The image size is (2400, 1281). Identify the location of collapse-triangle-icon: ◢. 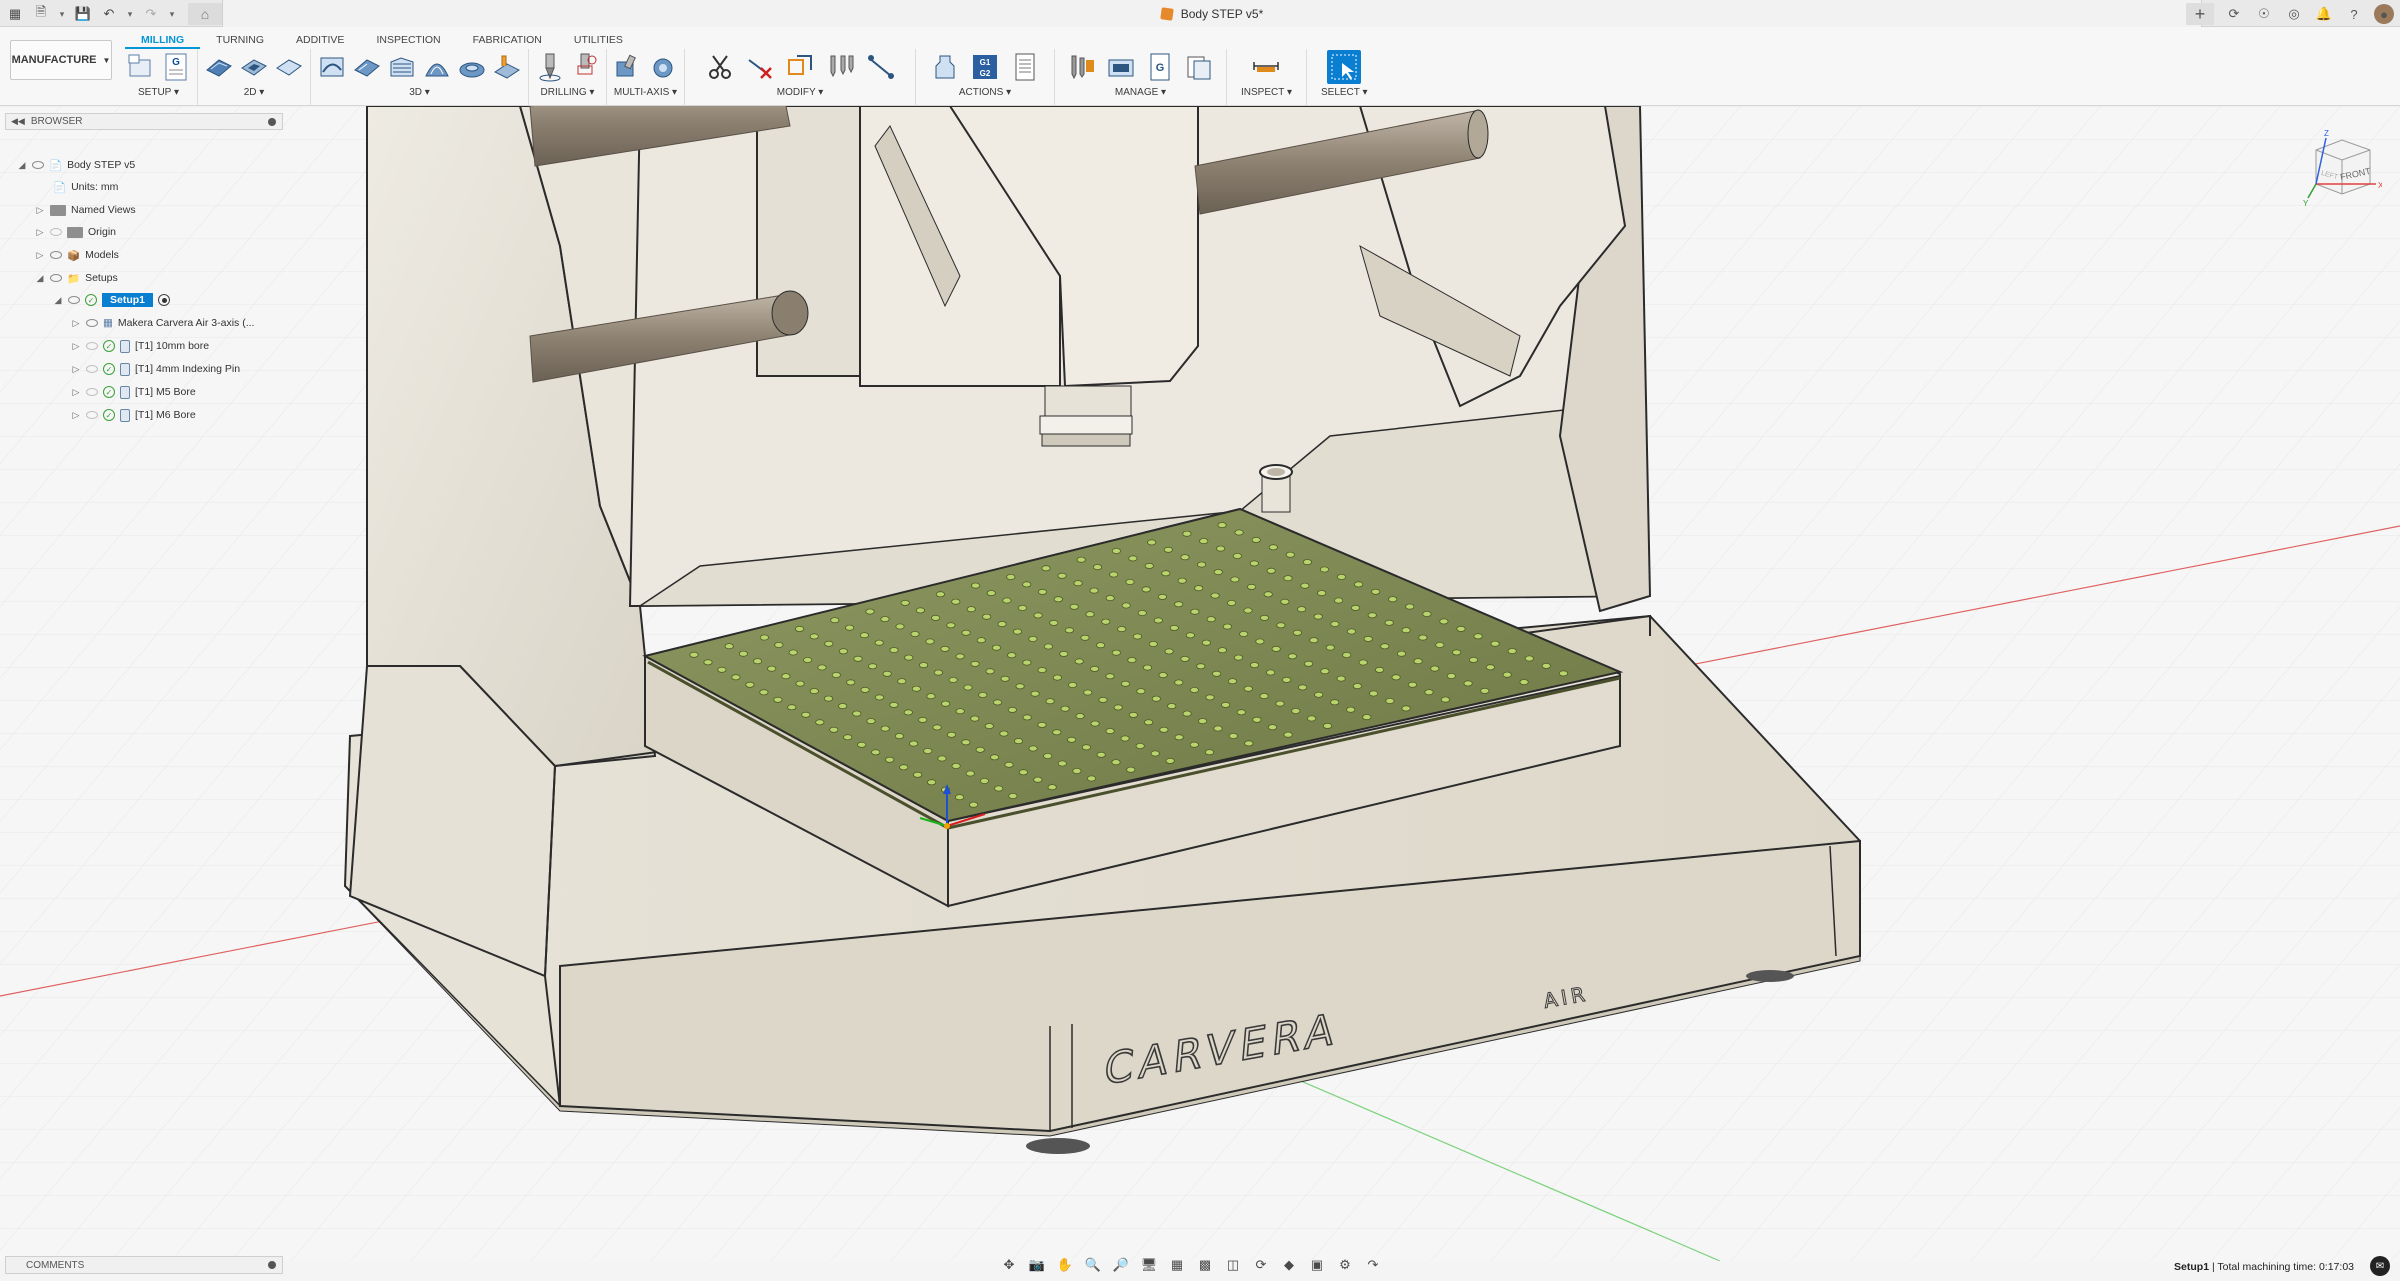
(40, 278).